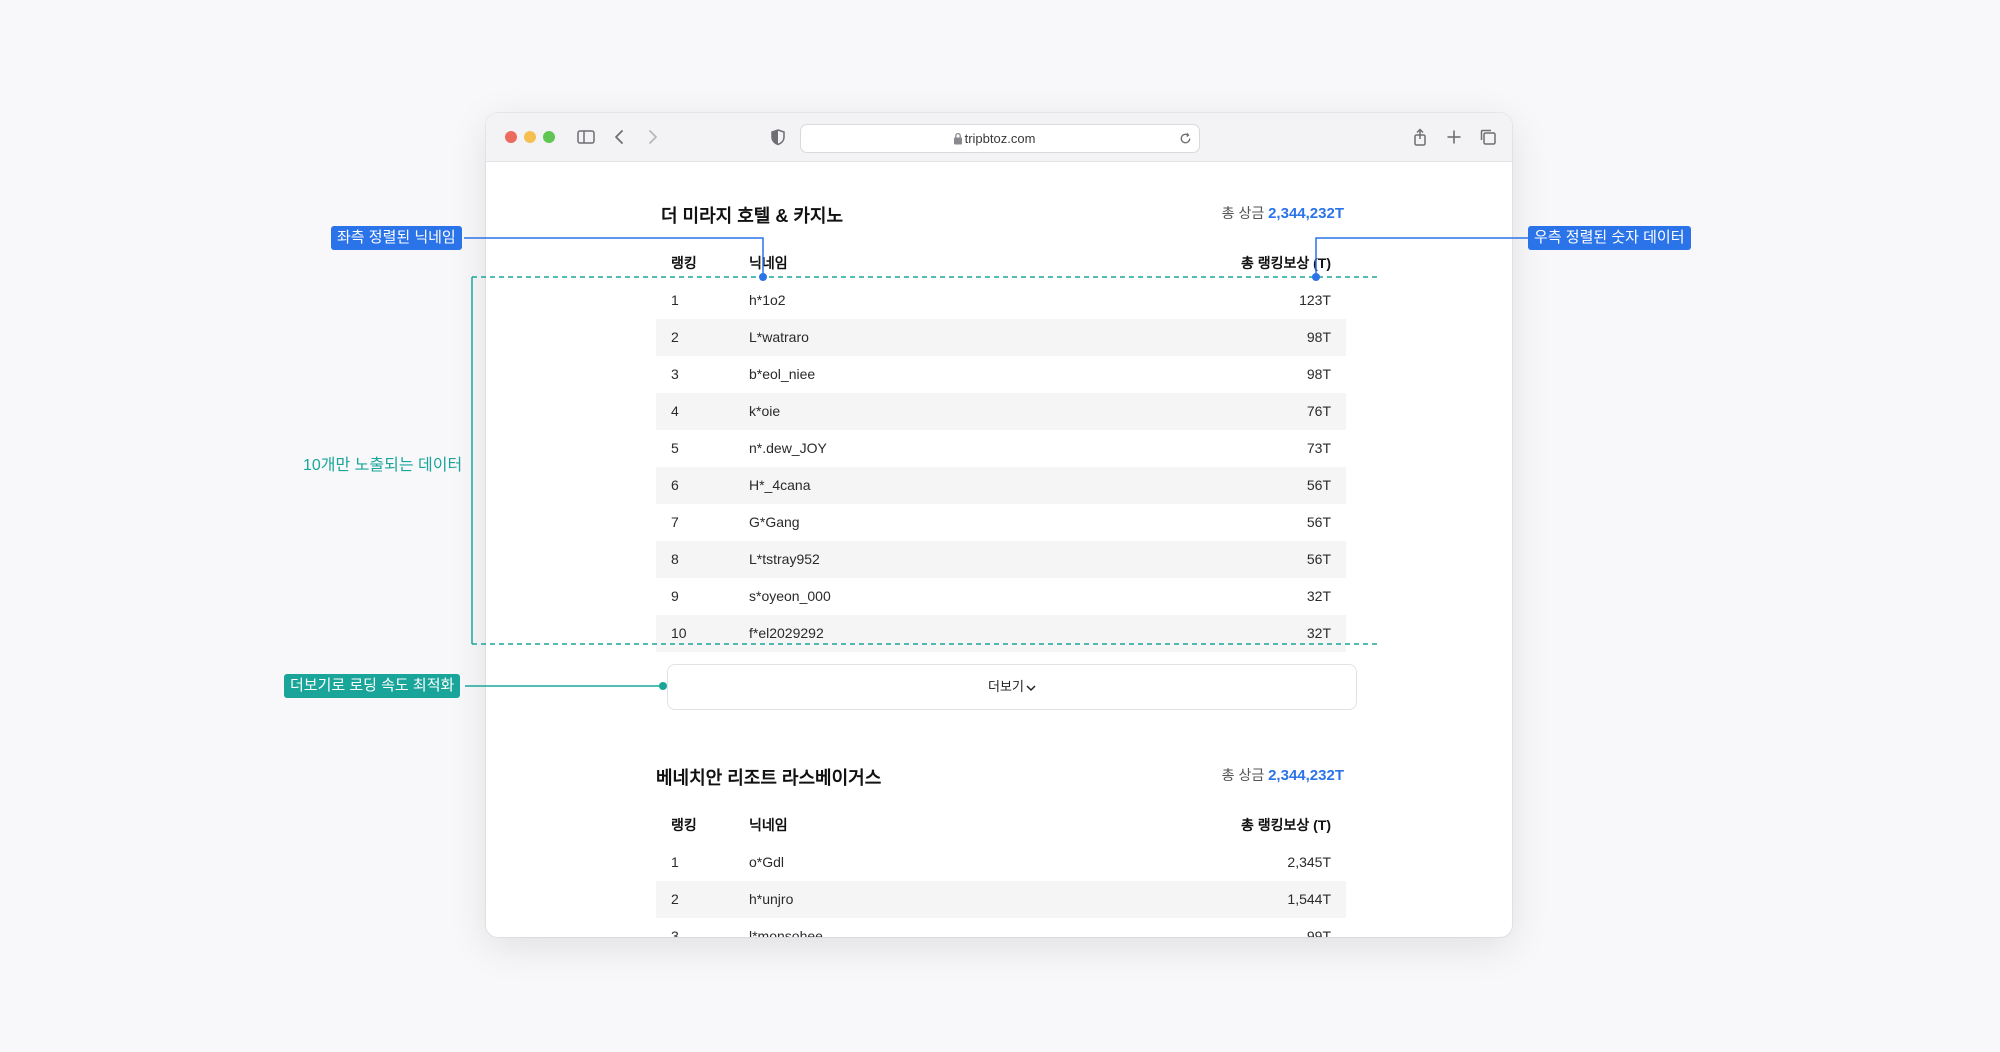 The height and width of the screenshot is (1052, 2000). I want to click on rank-cell: 5, so click(675, 448).